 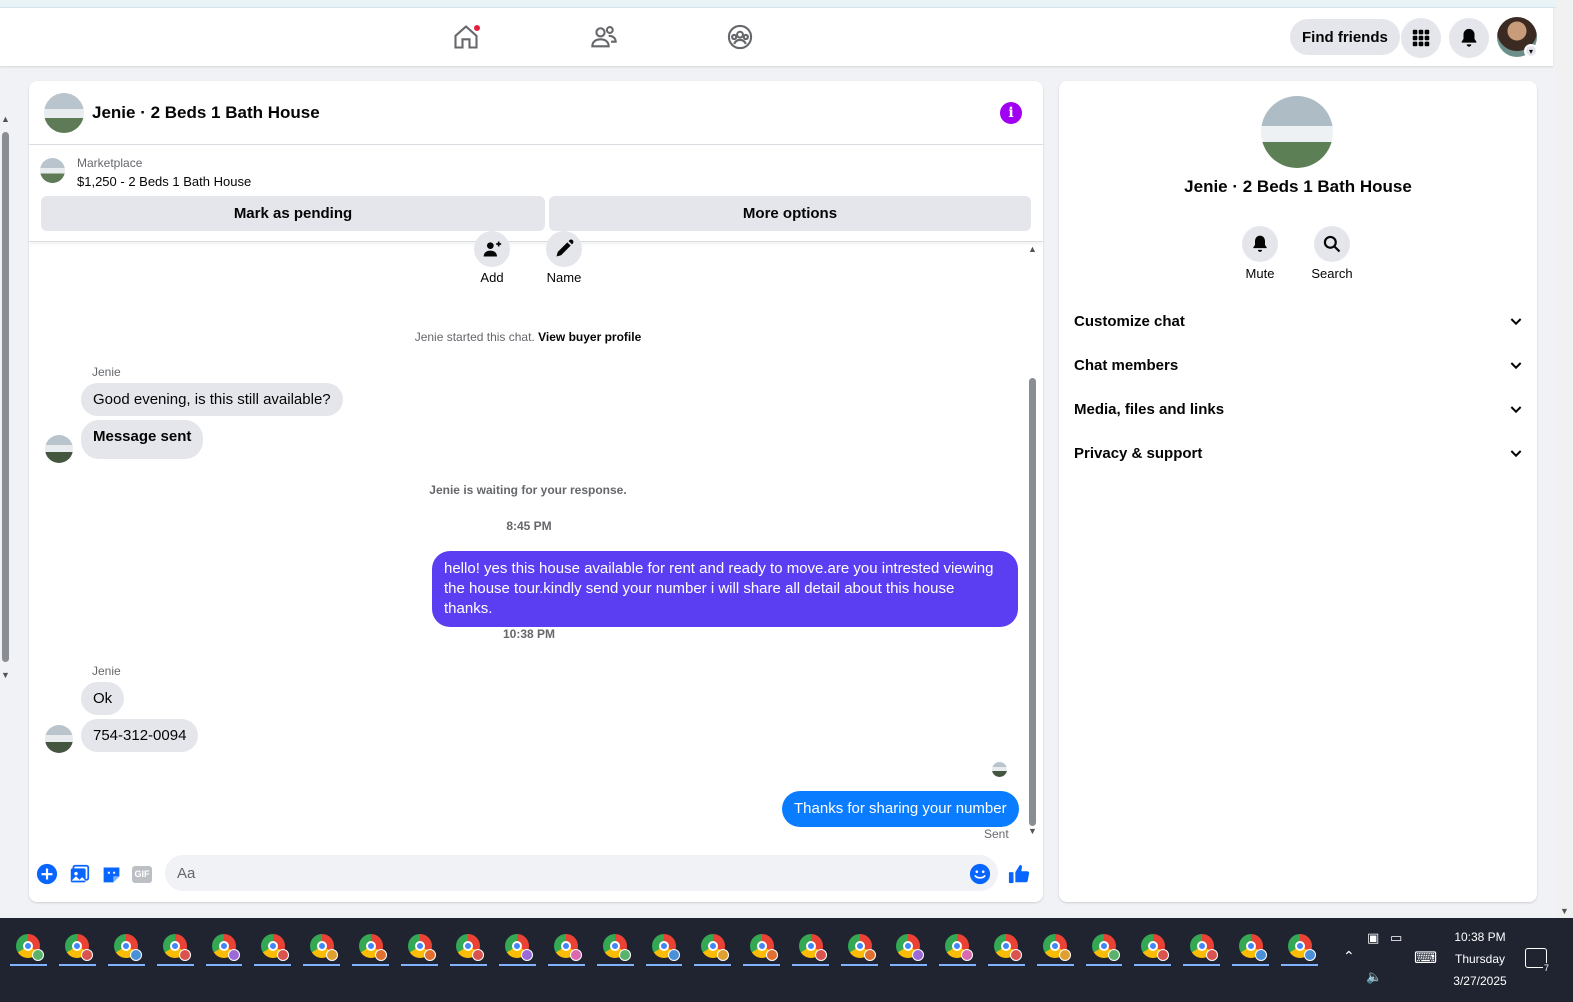 What do you see at coordinates (212, 399) in the screenshot?
I see `incoming-message: Good evening, is this still available?` at bounding box center [212, 399].